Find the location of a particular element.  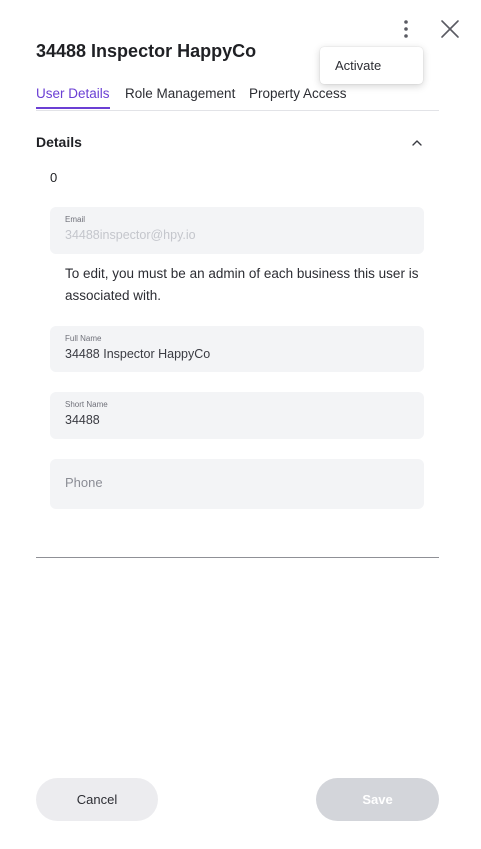

tab-role-management: Role Management is located at coordinates (180, 96).